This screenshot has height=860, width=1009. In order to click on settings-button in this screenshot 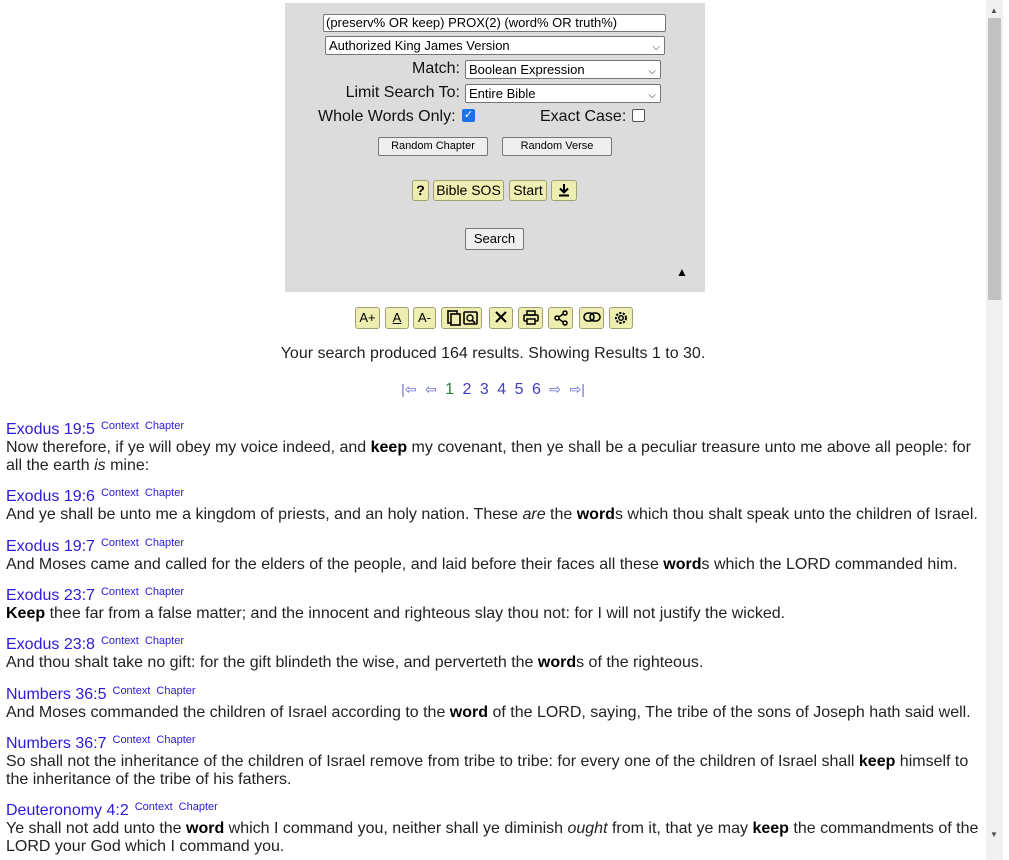, I will do `click(621, 318)`.